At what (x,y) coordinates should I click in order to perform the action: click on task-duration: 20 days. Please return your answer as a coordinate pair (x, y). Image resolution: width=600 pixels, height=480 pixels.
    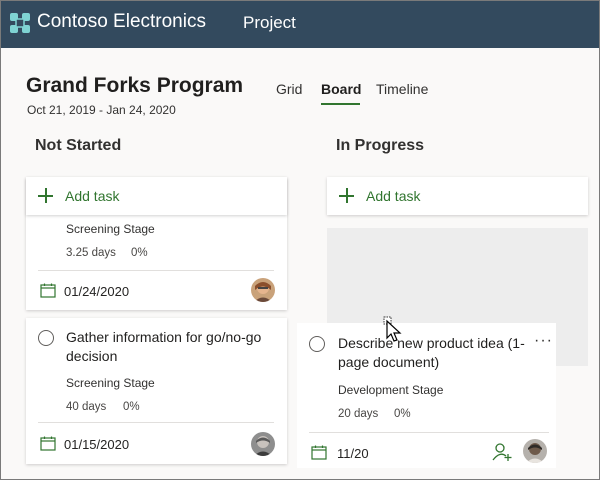
    Looking at the image, I should click on (358, 414).